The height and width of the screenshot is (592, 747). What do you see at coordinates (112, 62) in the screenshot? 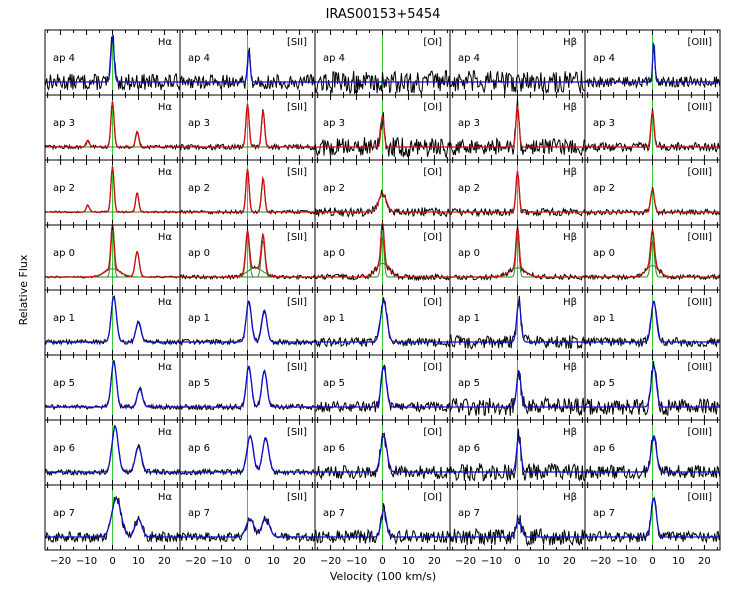
I see `panel: ap 4 Hα` at bounding box center [112, 62].